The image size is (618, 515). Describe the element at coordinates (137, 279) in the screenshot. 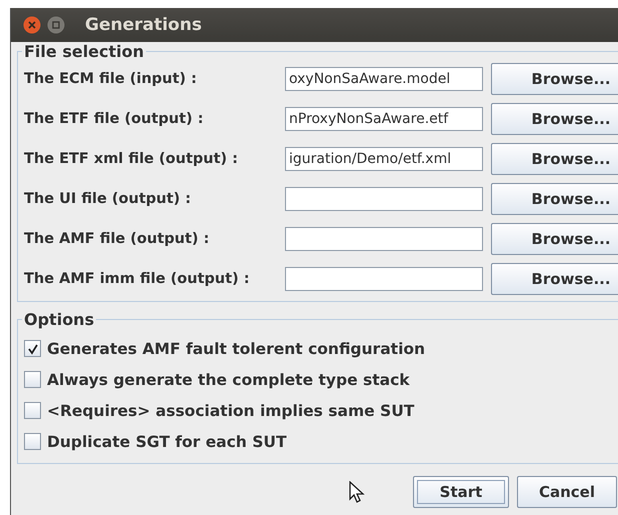

I see `field-label: The AMF imm file (output) :` at that location.